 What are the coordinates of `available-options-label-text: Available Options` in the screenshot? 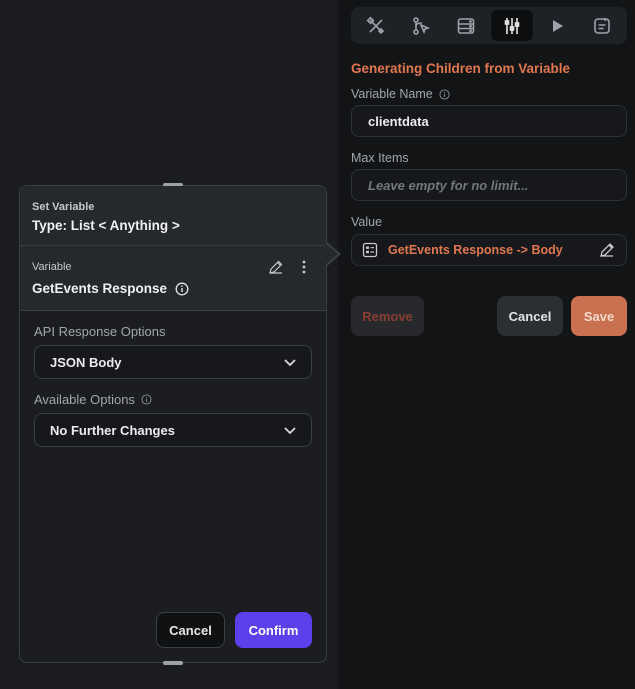 It's located at (84, 399).